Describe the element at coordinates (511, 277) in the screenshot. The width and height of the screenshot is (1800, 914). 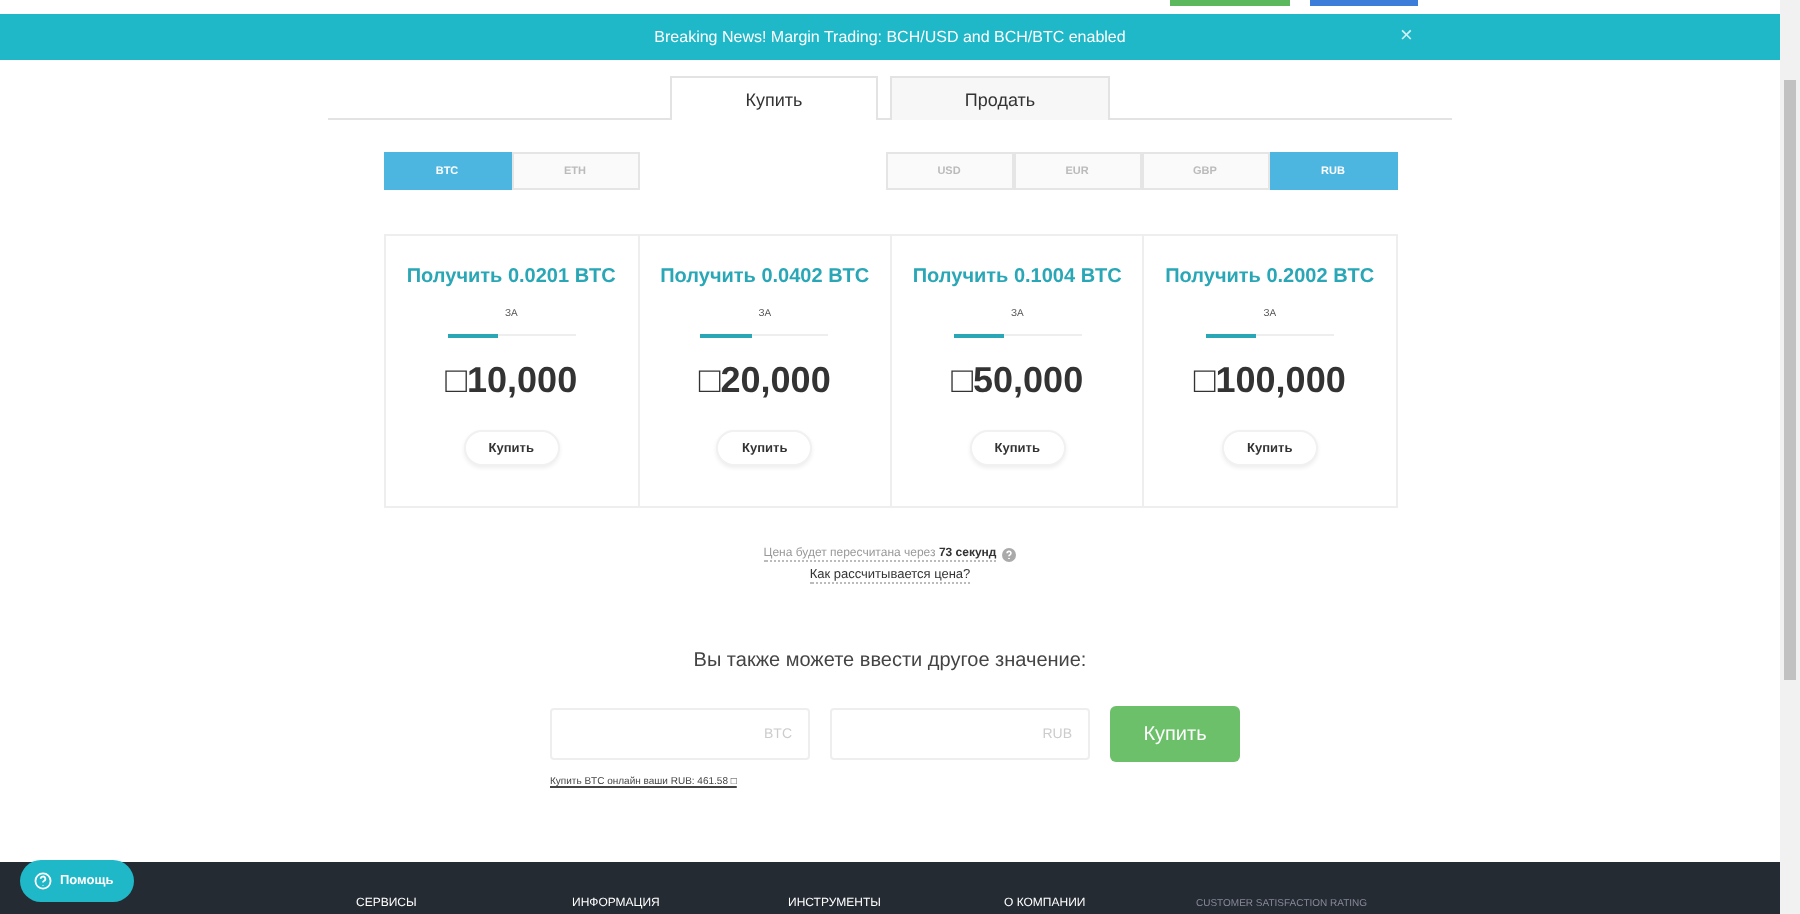
I see `offer-title: Получить 0.0201 BTC` at that location.